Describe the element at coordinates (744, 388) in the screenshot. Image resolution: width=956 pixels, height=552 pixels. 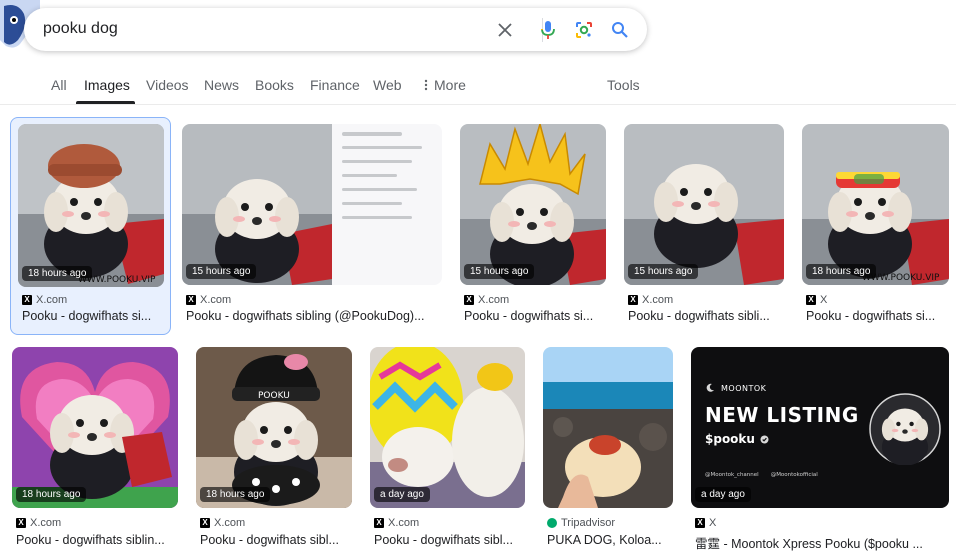
I see `listing-brand-label: MOONTOK` at that location.